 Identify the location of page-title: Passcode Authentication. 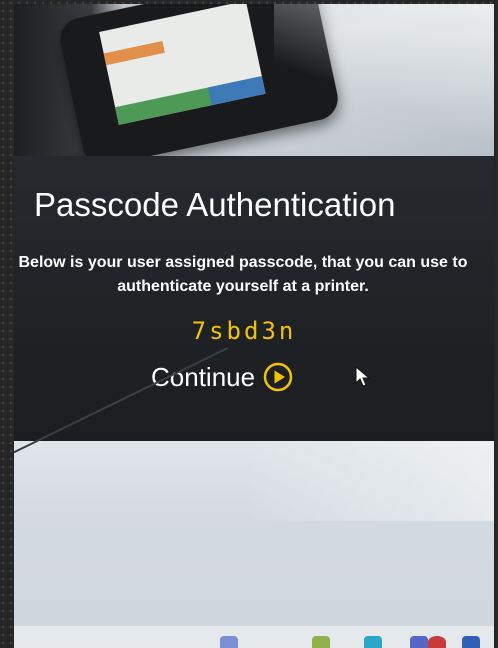
(215, 204).